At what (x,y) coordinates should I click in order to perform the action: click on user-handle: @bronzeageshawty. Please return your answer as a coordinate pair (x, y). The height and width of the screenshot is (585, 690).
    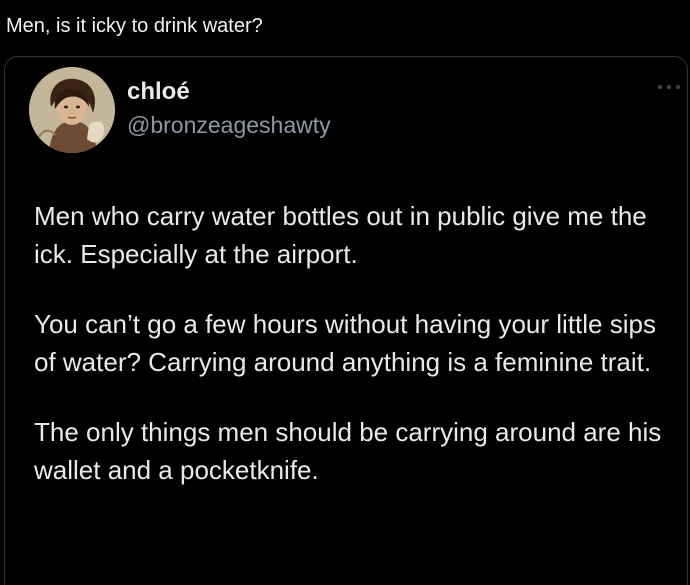
    Looking at the image, I should click on (229, 125).